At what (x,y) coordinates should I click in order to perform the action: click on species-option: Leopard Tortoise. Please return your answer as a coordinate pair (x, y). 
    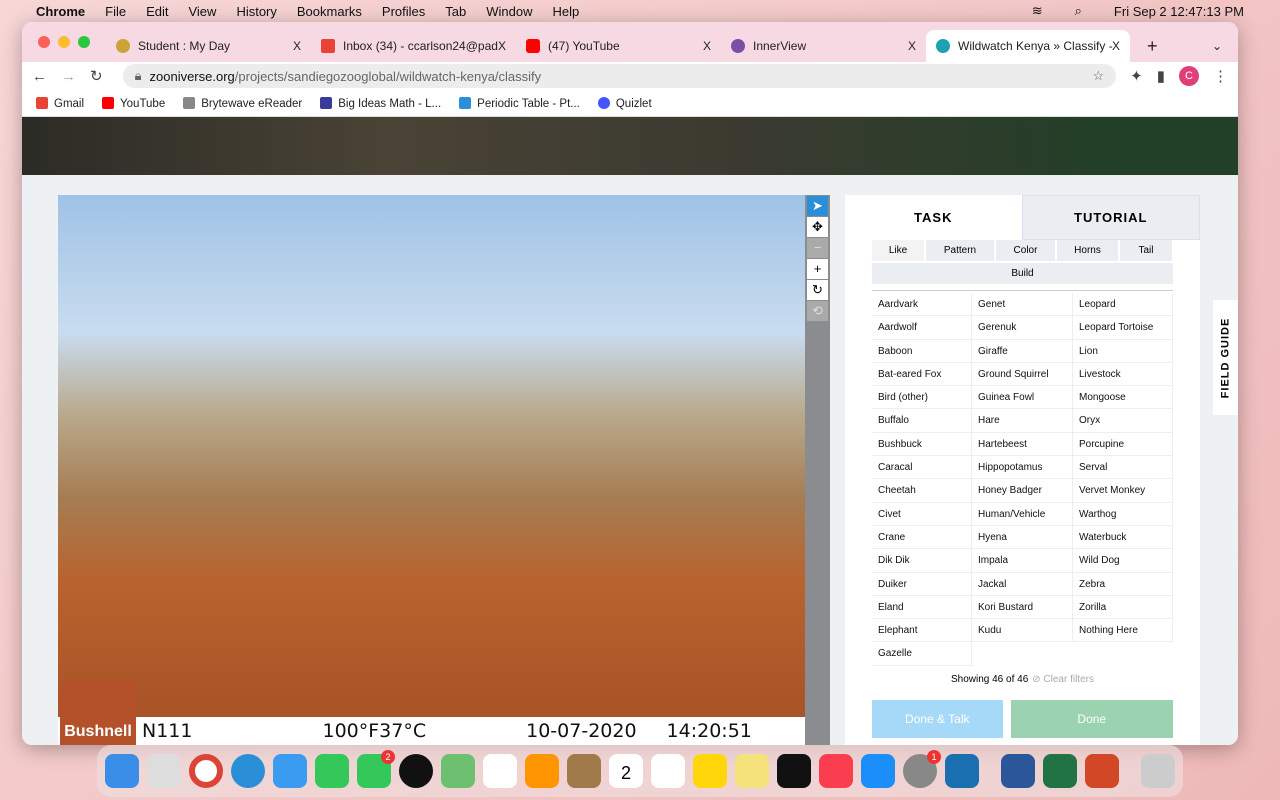
    Looking at the image, I should click on (1123, 328).